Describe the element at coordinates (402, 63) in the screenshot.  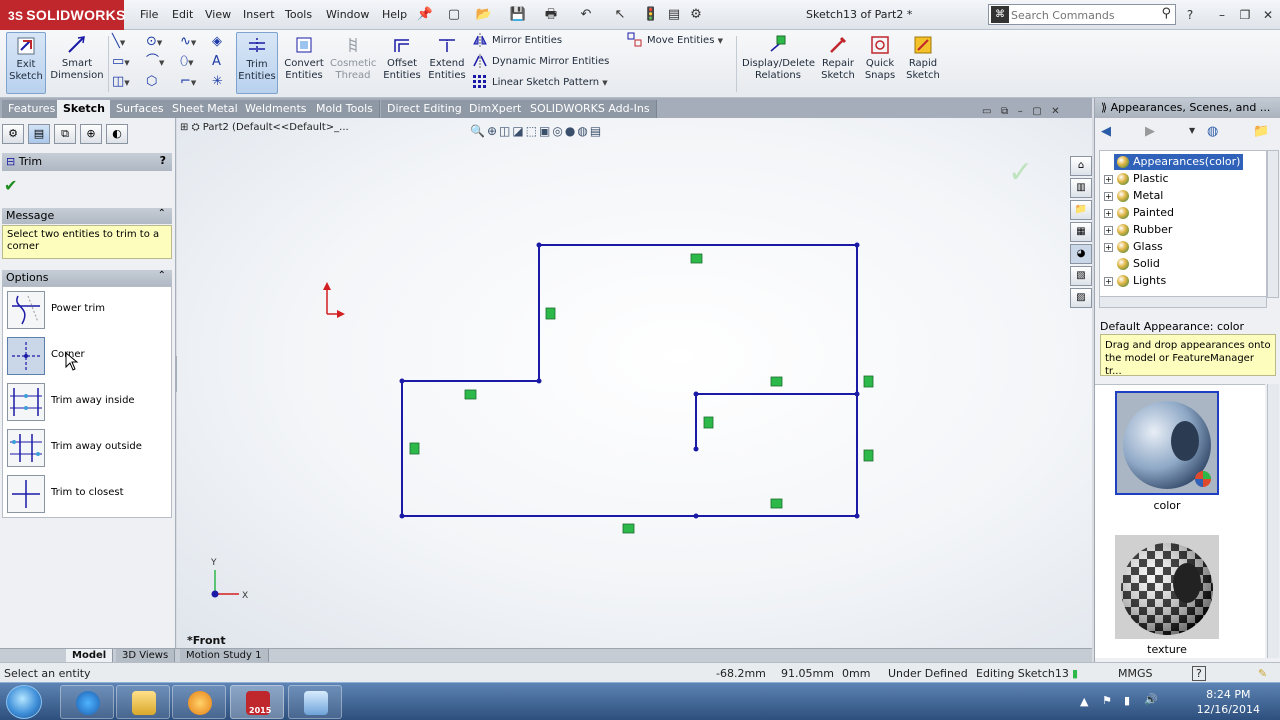
I see `offset-entities-button: Offset Entities` at that location.